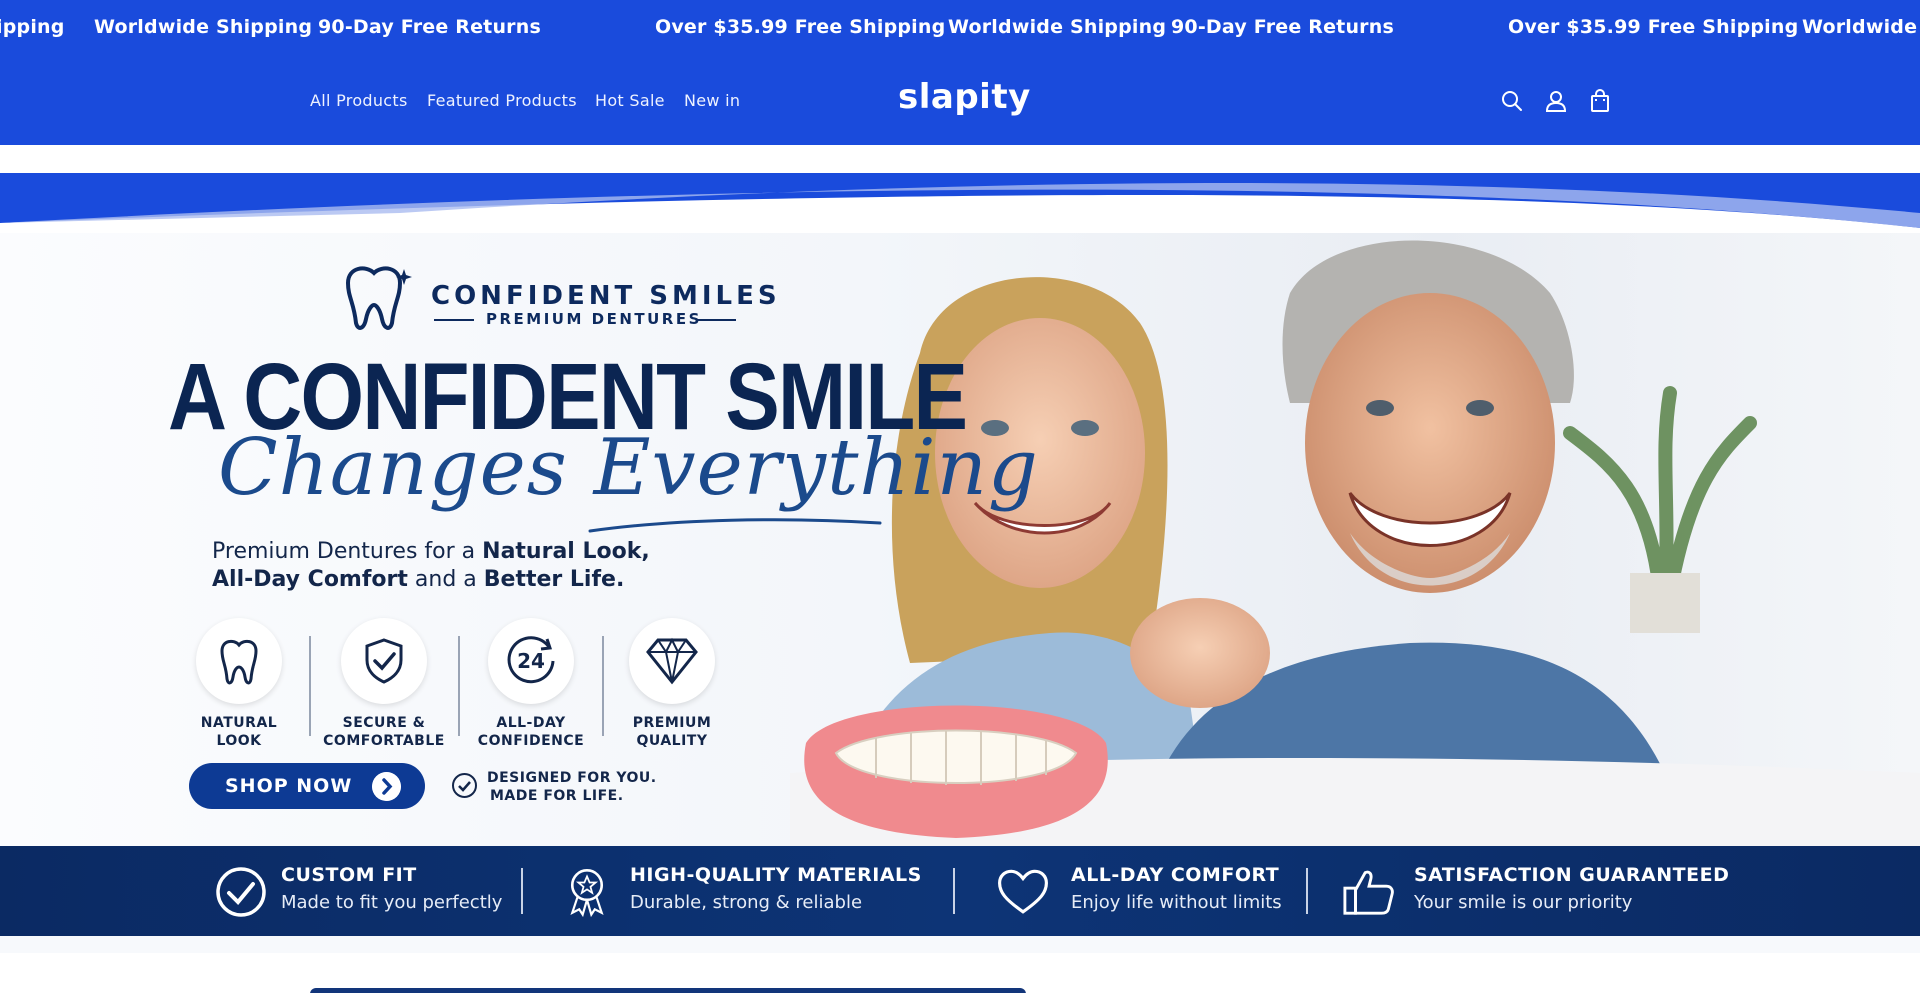 This screenshot has width=1920, height=993. Describe the element at coordinates (746, 902) in the screenshot. I see `benefit-subtitle: Durable, strong & reliable` at that location.